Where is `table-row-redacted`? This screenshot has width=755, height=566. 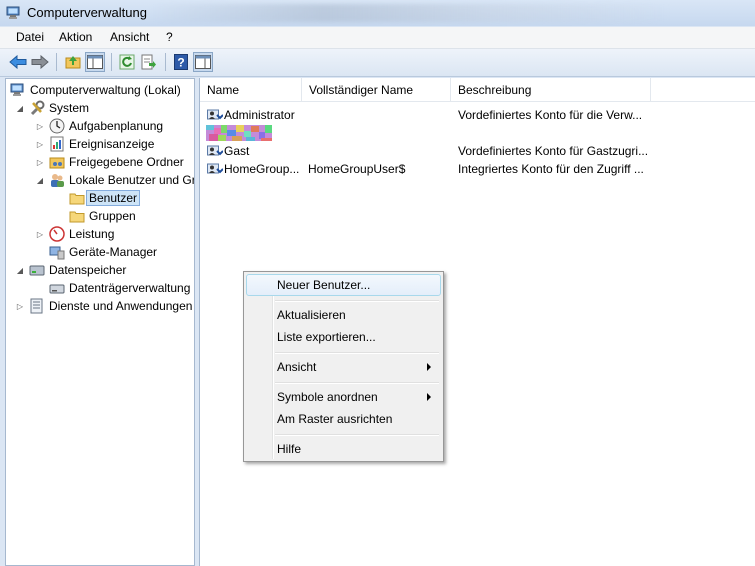
table-row-redacted is located at coordinates (477, 133).